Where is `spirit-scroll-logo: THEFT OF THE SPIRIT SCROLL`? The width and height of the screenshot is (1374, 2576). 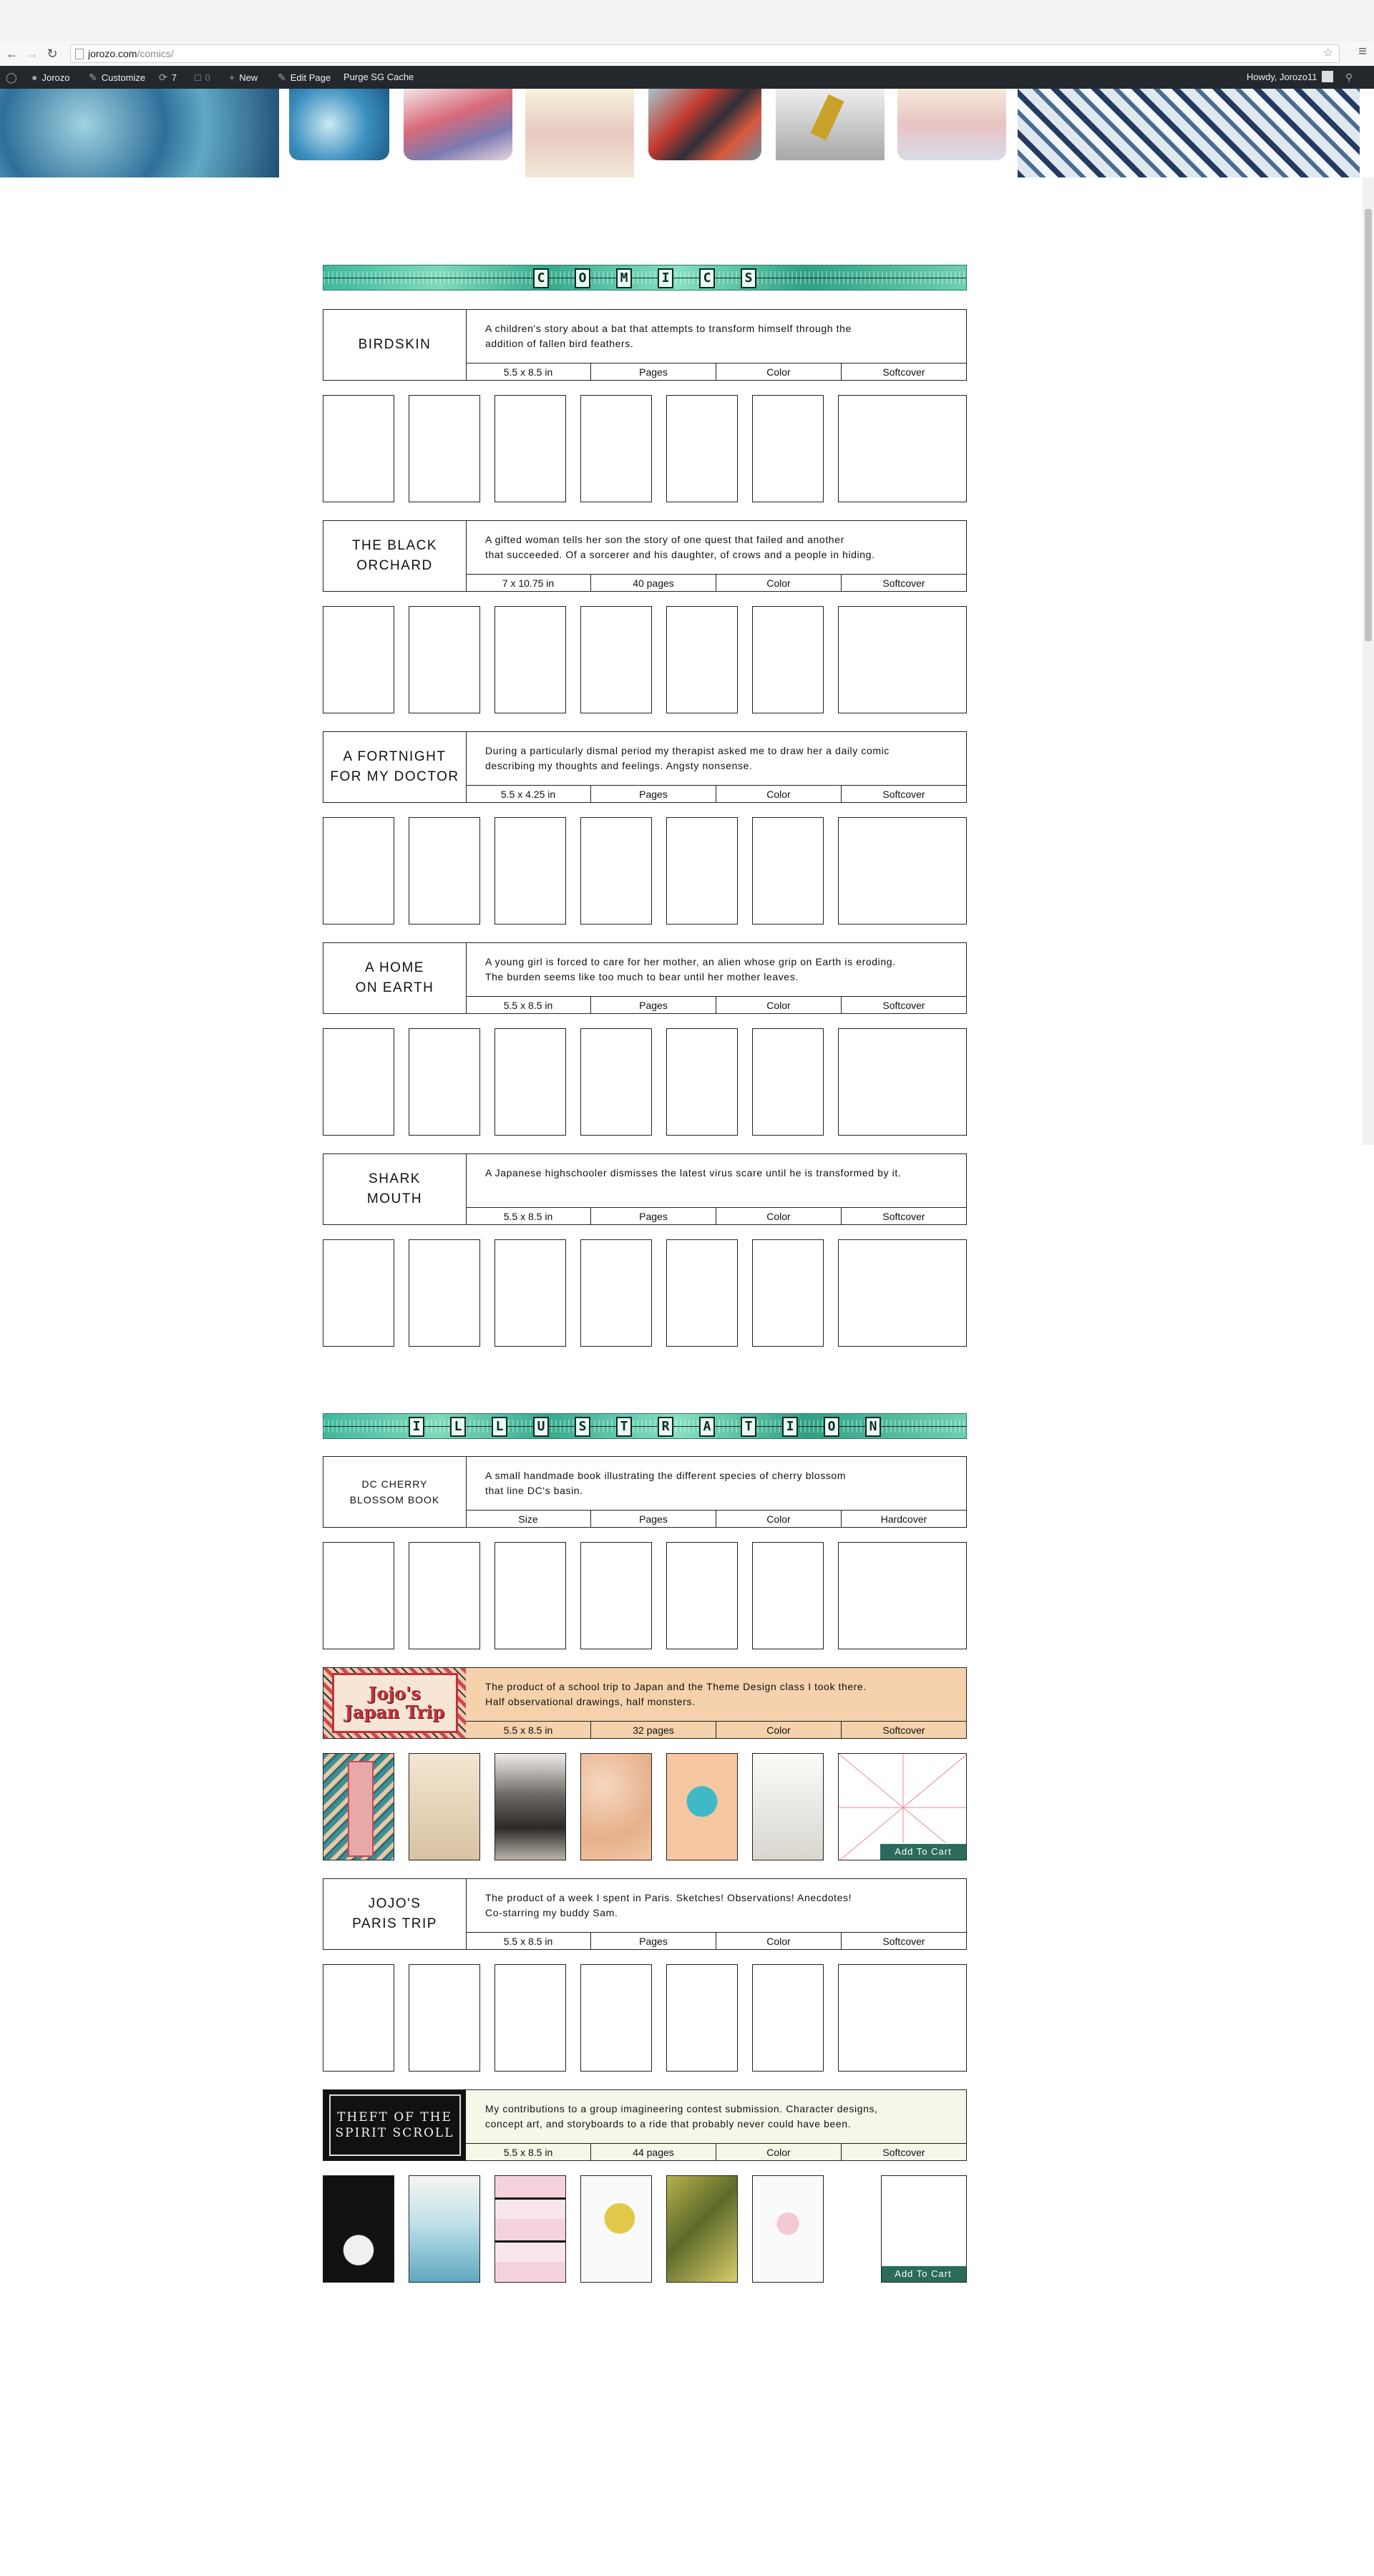
spirit-scroll-logo: THEFT OF THE SPIRIT SCROLL is located at coordinates (394, 2125).